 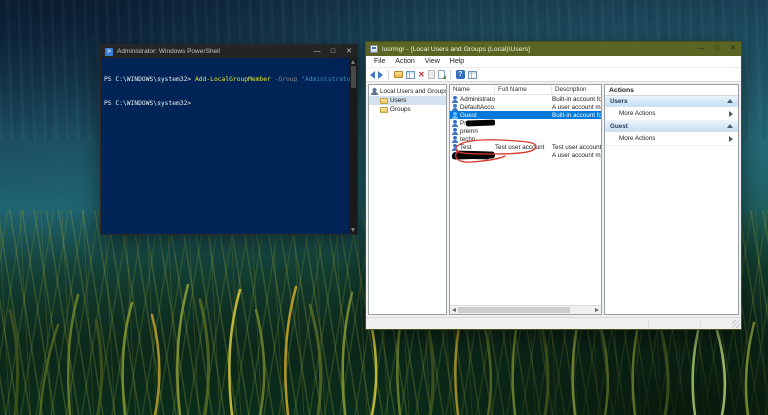 What do you see at coordinates (576, 115) in the screenshot?
I see `user-description: Built-in account for gu` at bounding box center [576, 115].